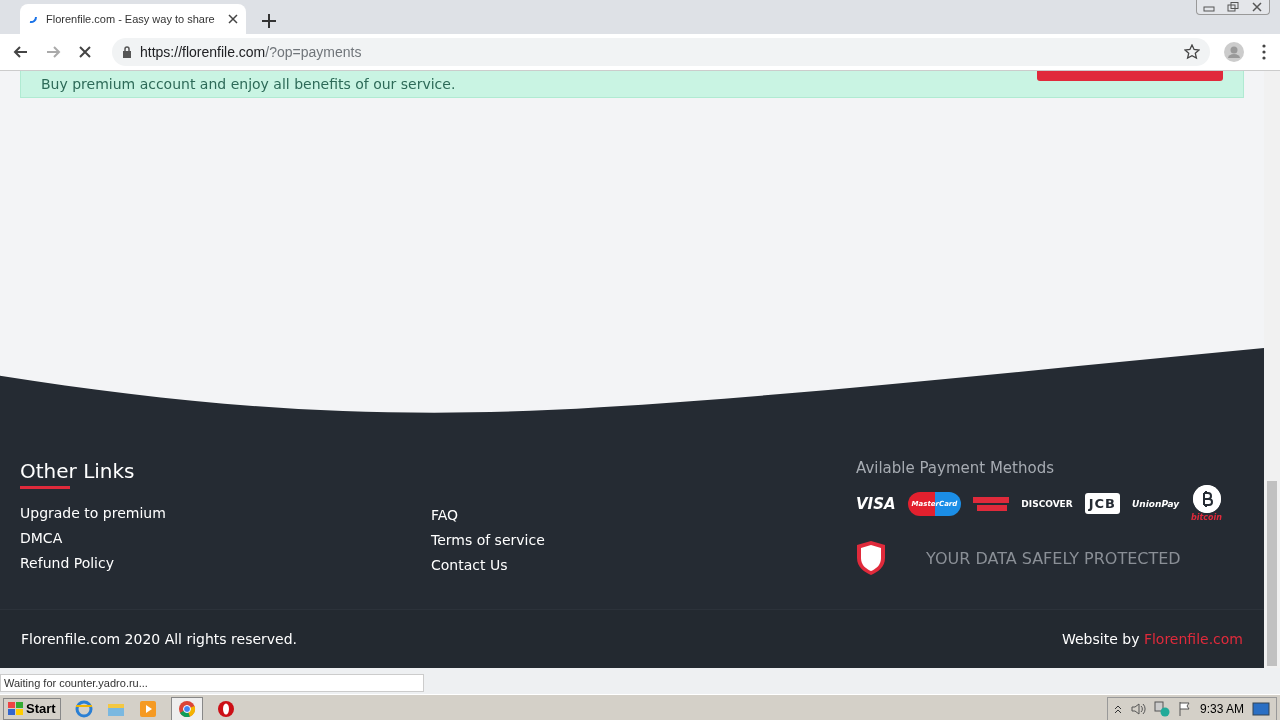  I want to click on chevron-icon, so click(1117, 708).